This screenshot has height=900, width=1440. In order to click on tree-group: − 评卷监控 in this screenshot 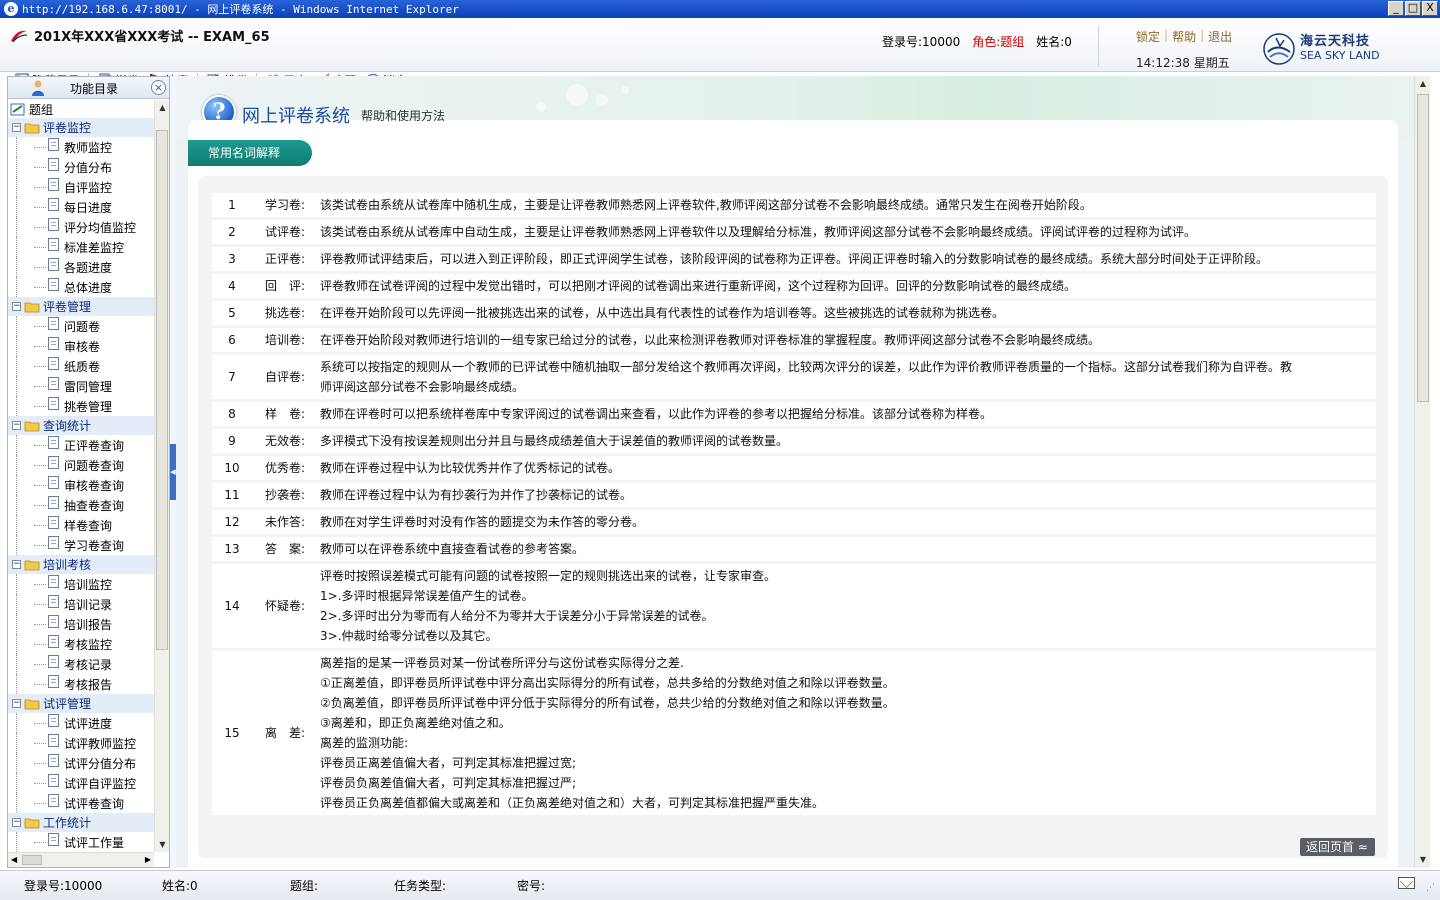, I will do `click(81, 127)`.